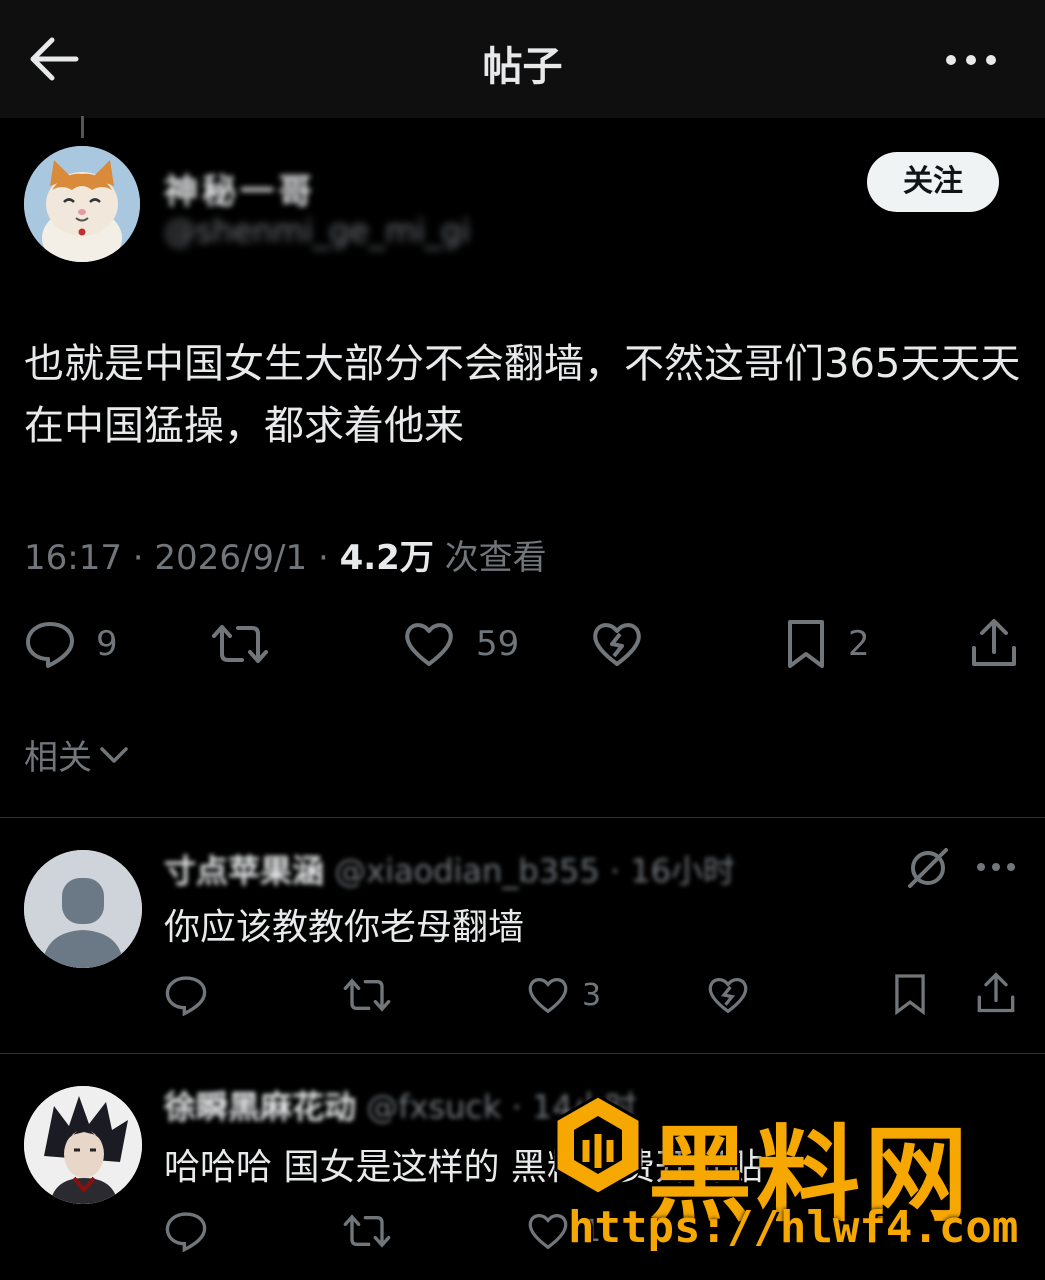 The width and height of the screenshot is (1045, 1280). What do you see at coordinates (58, 758) in the screenshot?
I see `related-label: 相关` at bounding box center [58, 758].